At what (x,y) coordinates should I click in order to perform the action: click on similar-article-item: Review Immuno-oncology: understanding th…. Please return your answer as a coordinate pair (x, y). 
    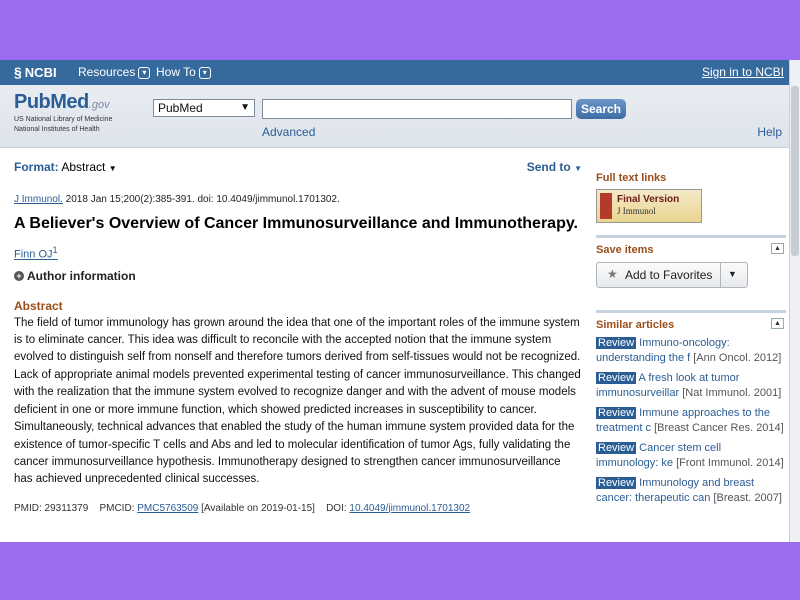
    Looking at the image, I should click on (691, 351).